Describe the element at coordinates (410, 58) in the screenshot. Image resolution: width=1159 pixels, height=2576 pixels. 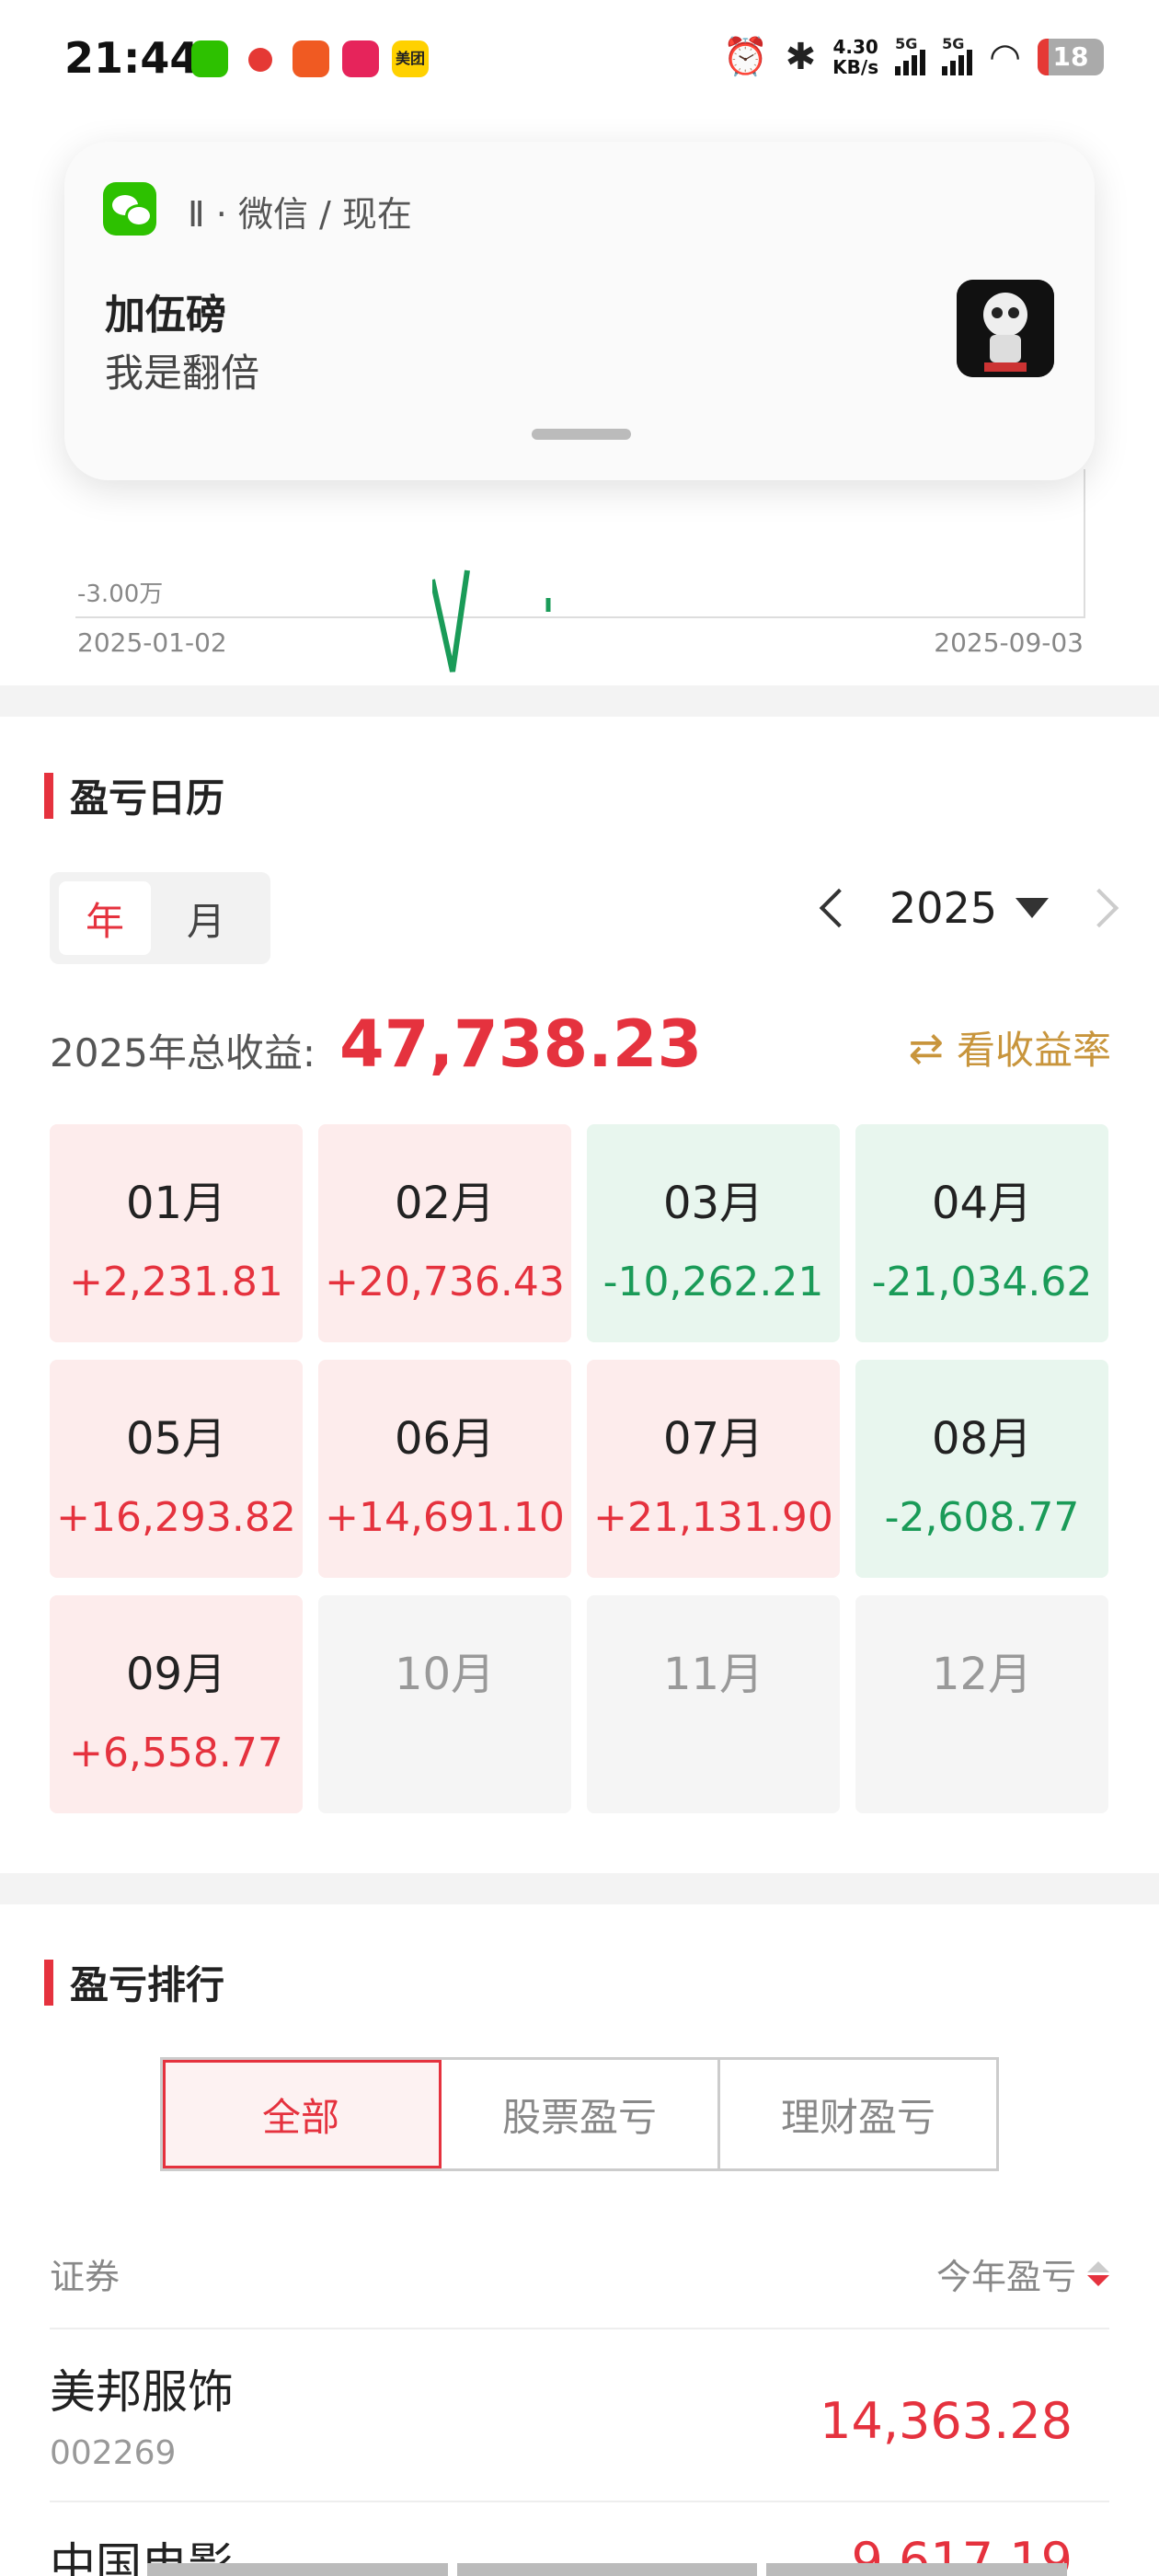
I see `meituan-icon: 美团` at that location.